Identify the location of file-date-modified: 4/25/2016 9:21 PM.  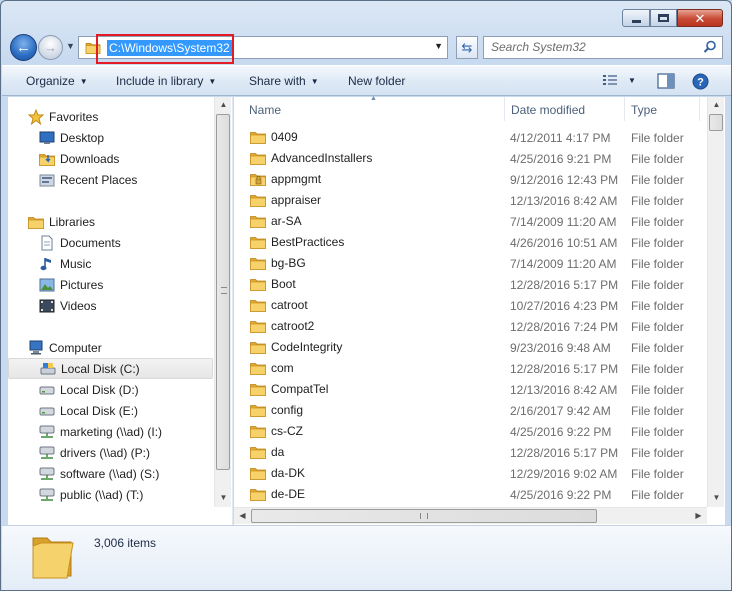
(561, 159).